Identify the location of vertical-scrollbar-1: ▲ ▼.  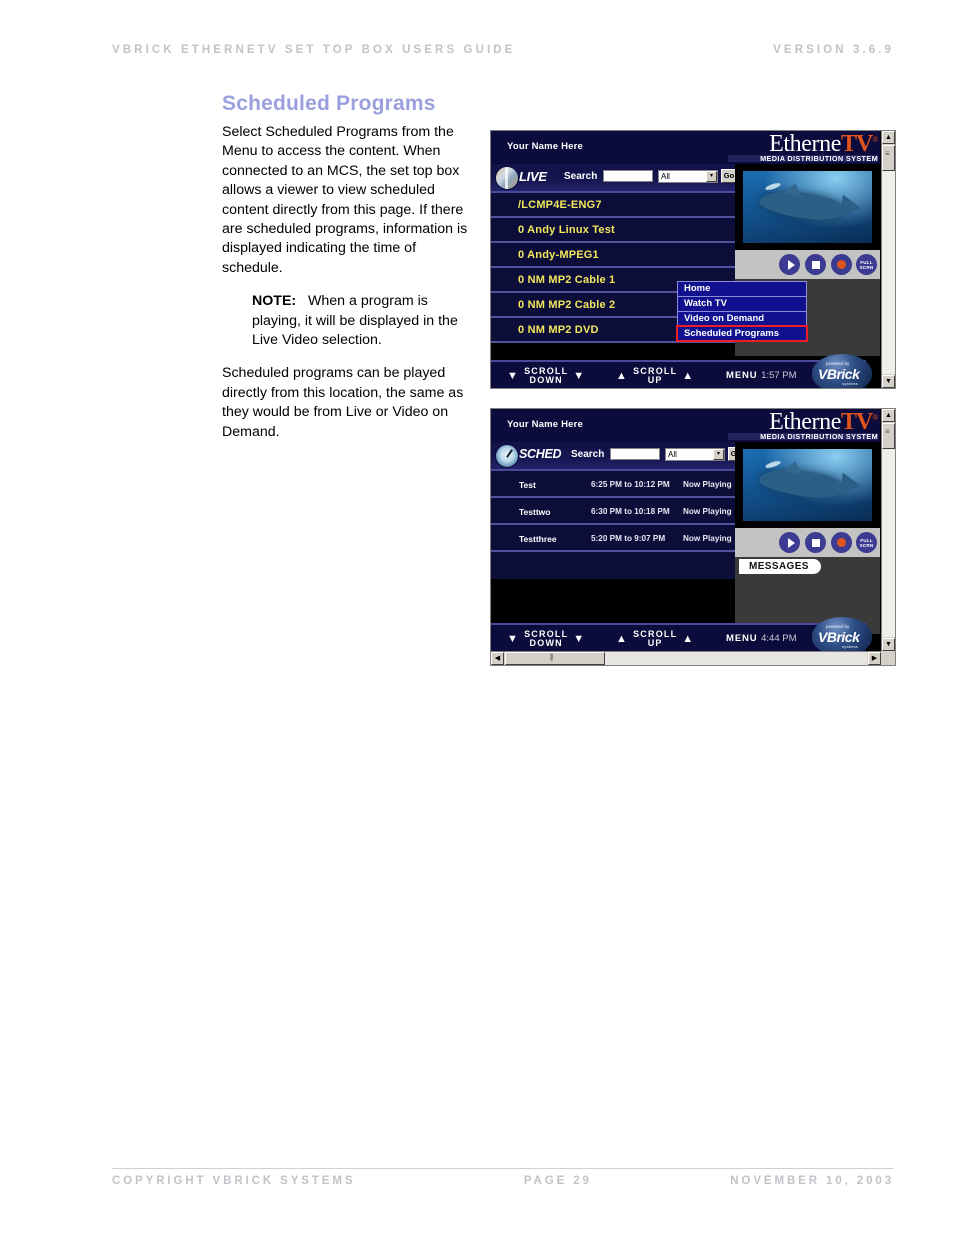
(888, 259).